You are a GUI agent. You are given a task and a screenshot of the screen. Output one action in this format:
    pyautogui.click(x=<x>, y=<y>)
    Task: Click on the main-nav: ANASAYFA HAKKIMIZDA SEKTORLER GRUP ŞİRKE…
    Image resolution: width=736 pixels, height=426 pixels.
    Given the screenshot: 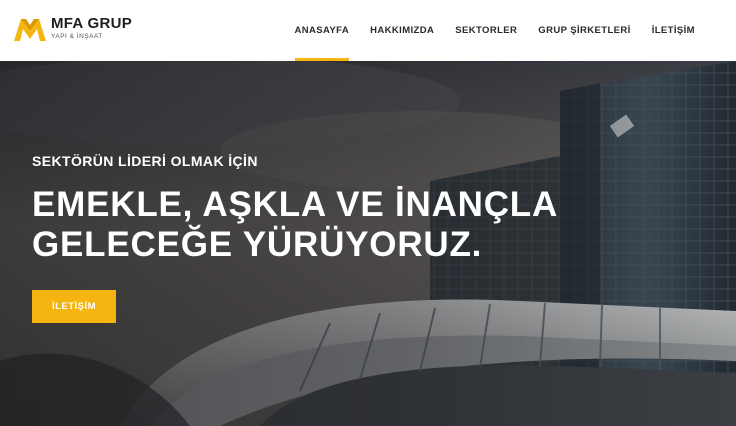 What is the action you would take?
    pyautogui.click(x=484, y=30)
    